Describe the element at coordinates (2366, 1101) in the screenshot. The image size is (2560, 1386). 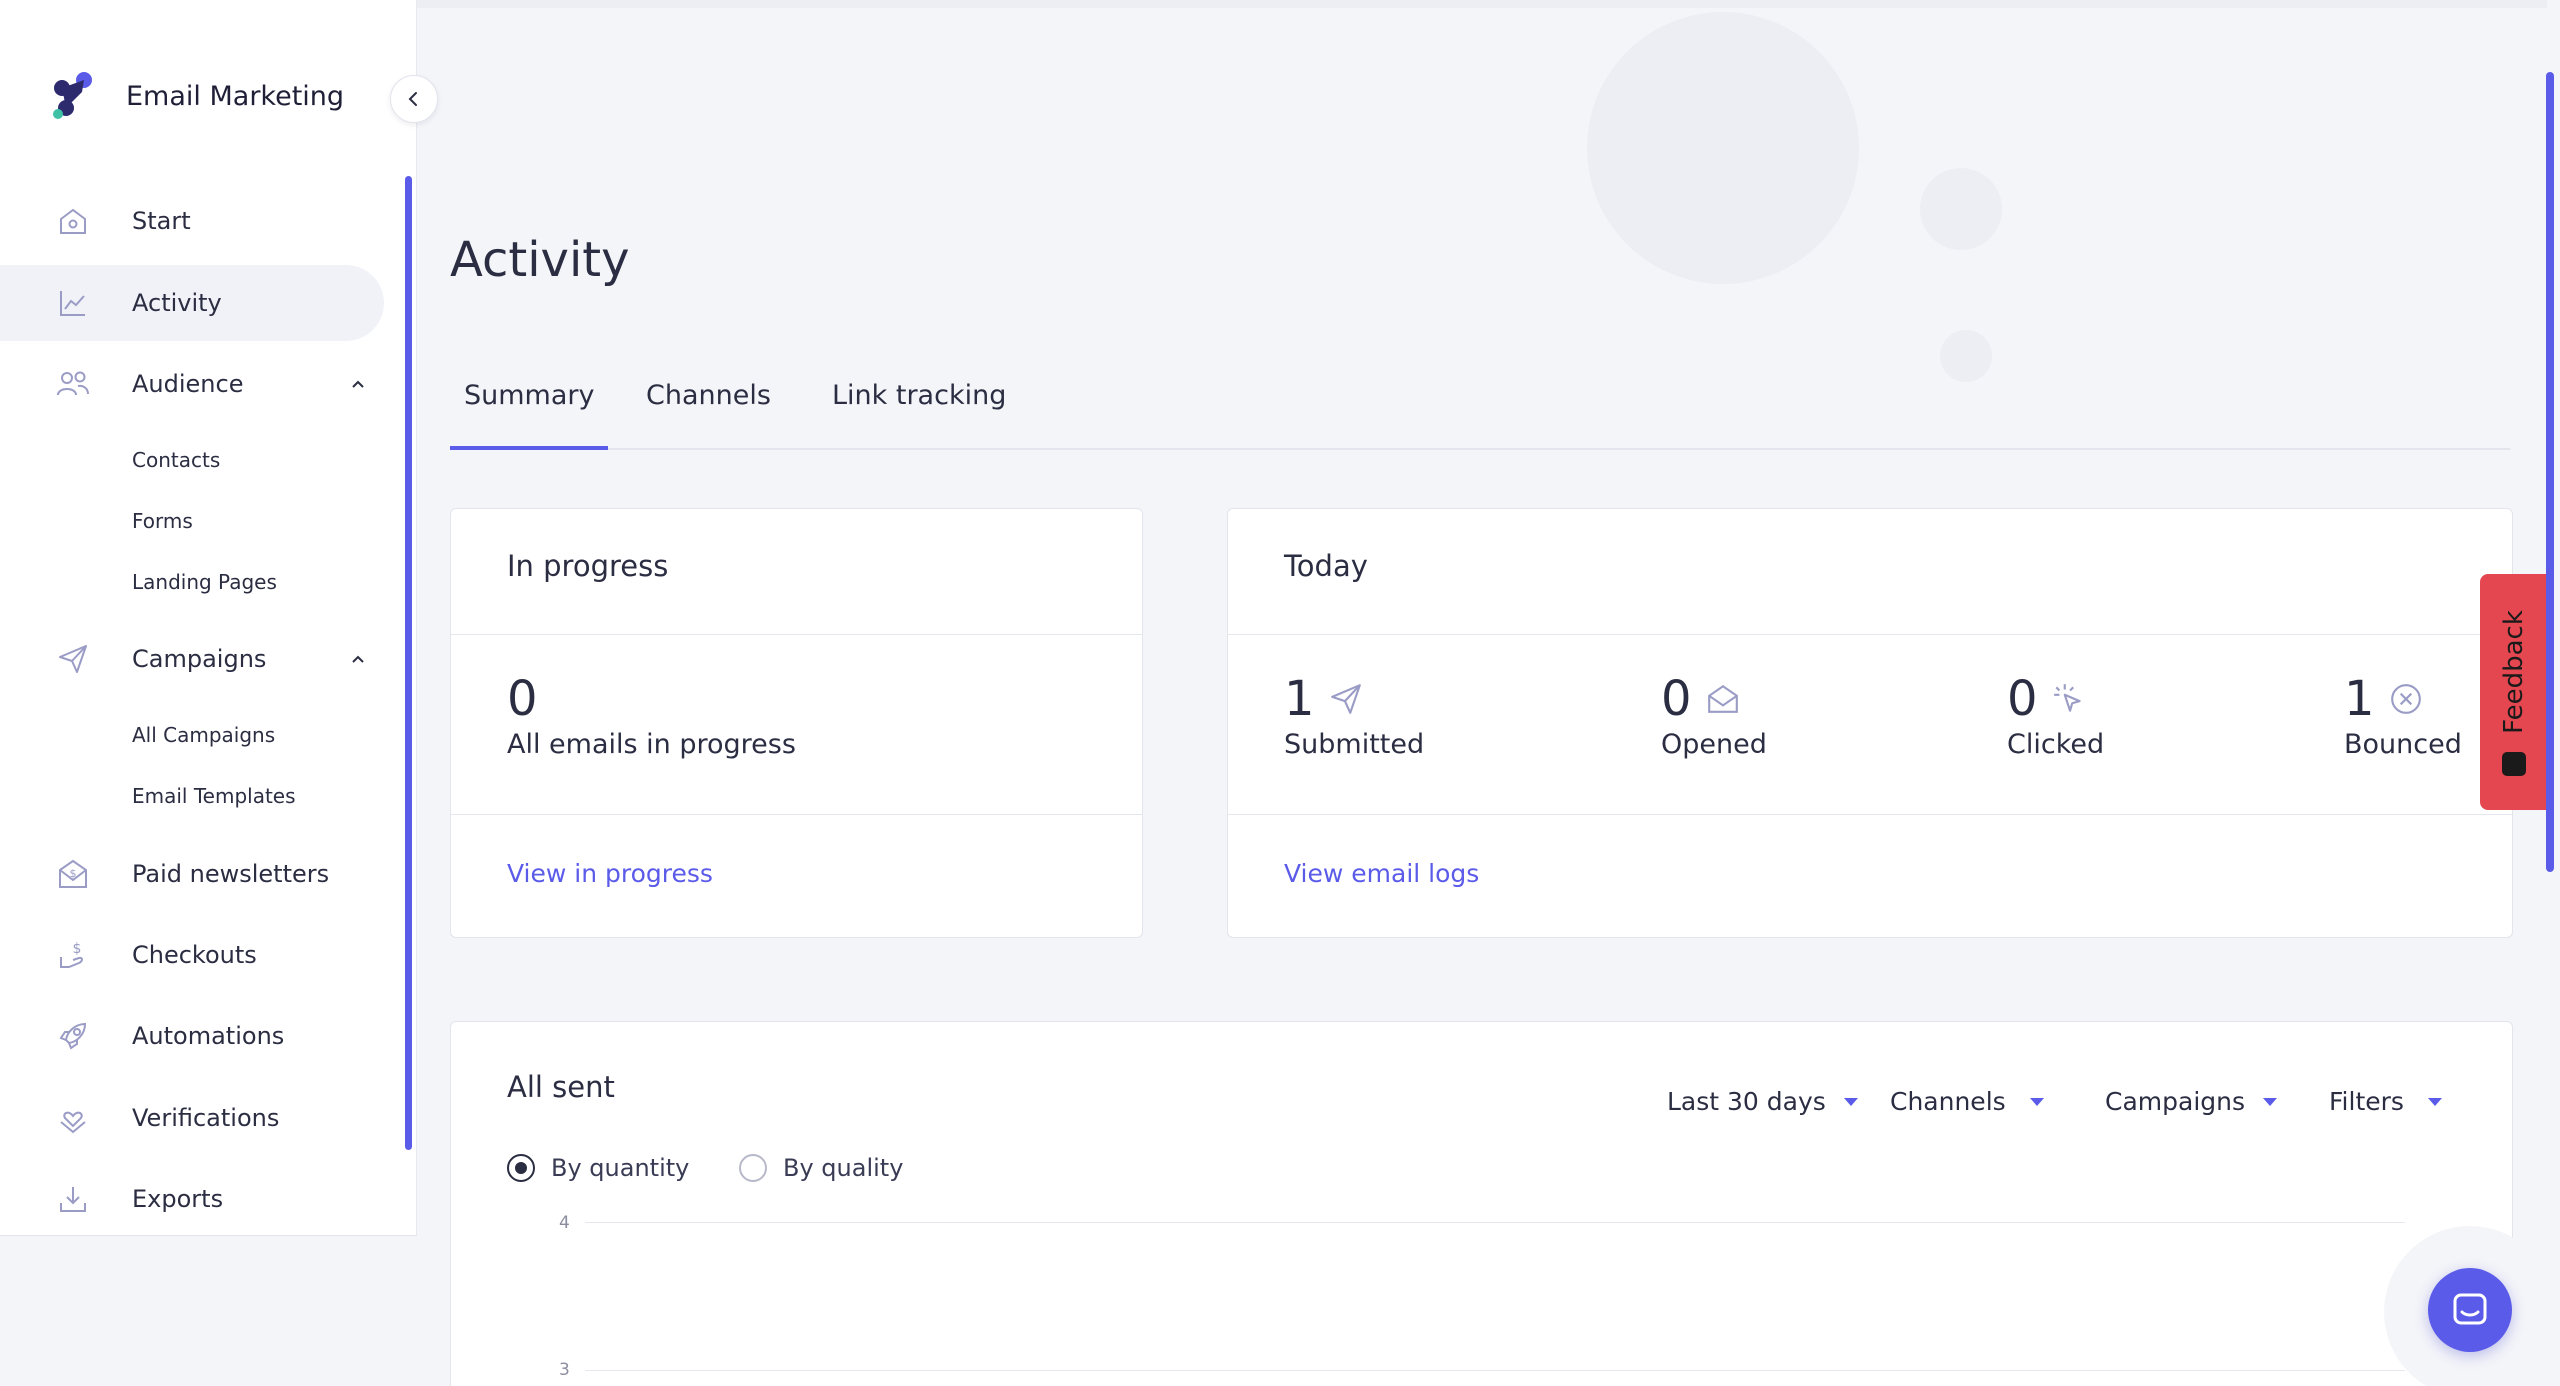
I see `dropdown-label: Filters` at that location.